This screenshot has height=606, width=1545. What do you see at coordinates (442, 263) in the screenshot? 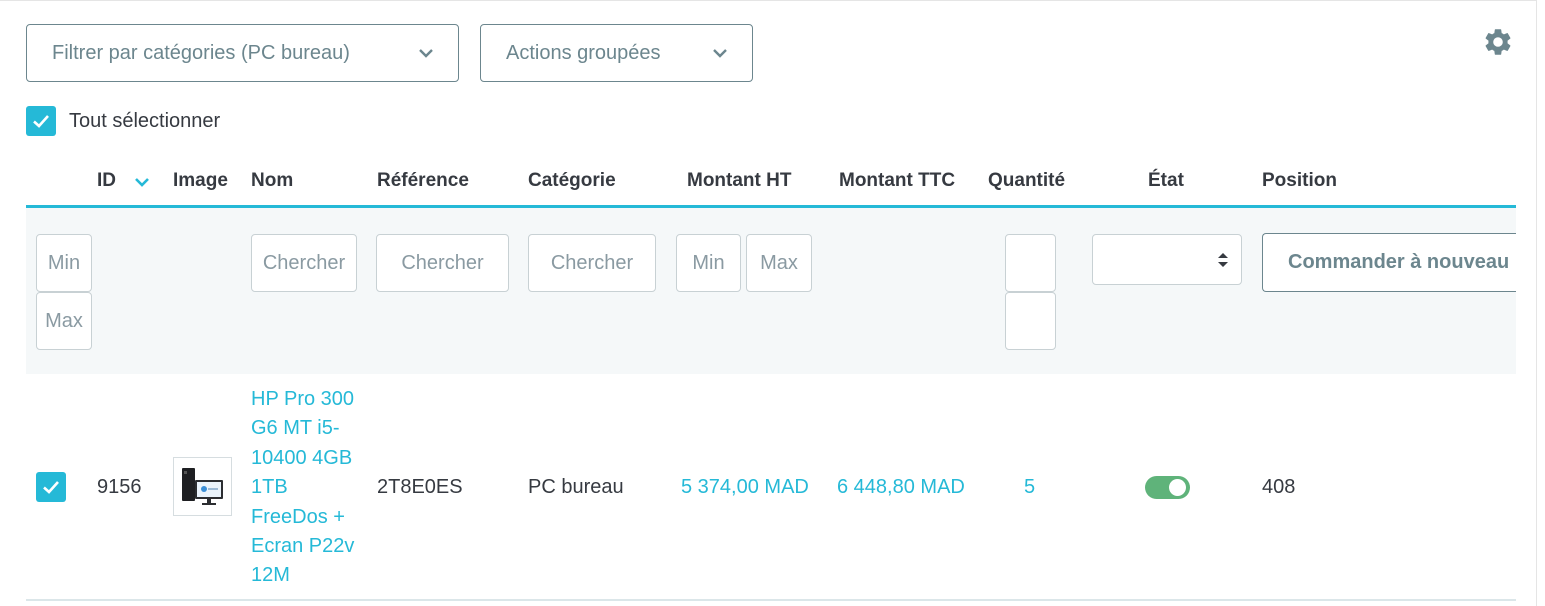
I see `filter-reference-input` at bounding box center [442, 263].